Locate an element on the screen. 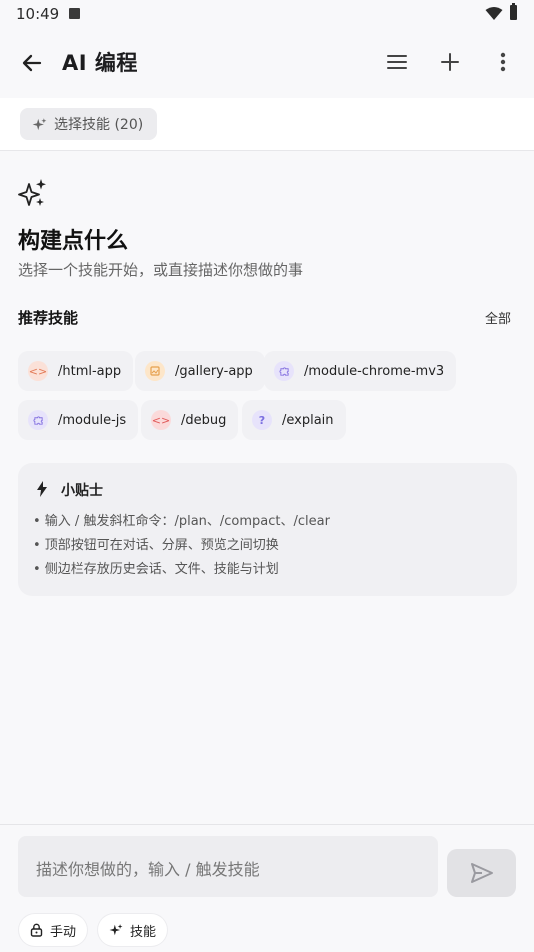 The height and width of the screenshot is (952, 534). skill-chip-explain: ? /explain is located at coordinates (294, 420).